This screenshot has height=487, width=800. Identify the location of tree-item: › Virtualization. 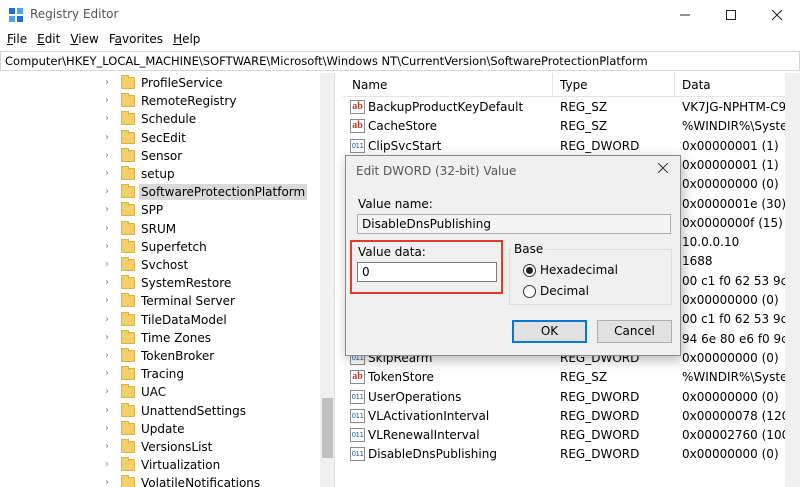
(160, 465).